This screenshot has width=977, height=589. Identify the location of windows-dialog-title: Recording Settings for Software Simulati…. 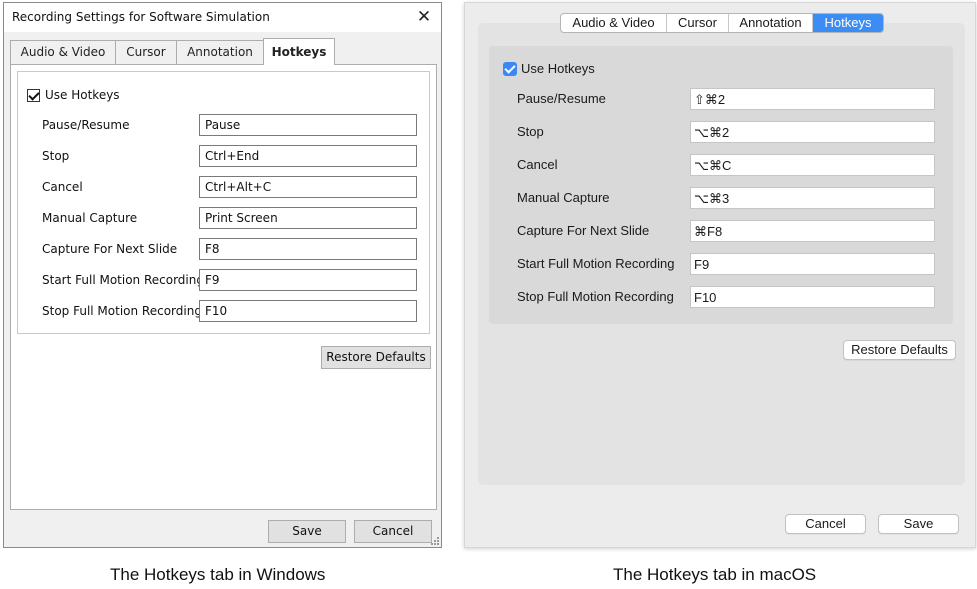
(141, 17).